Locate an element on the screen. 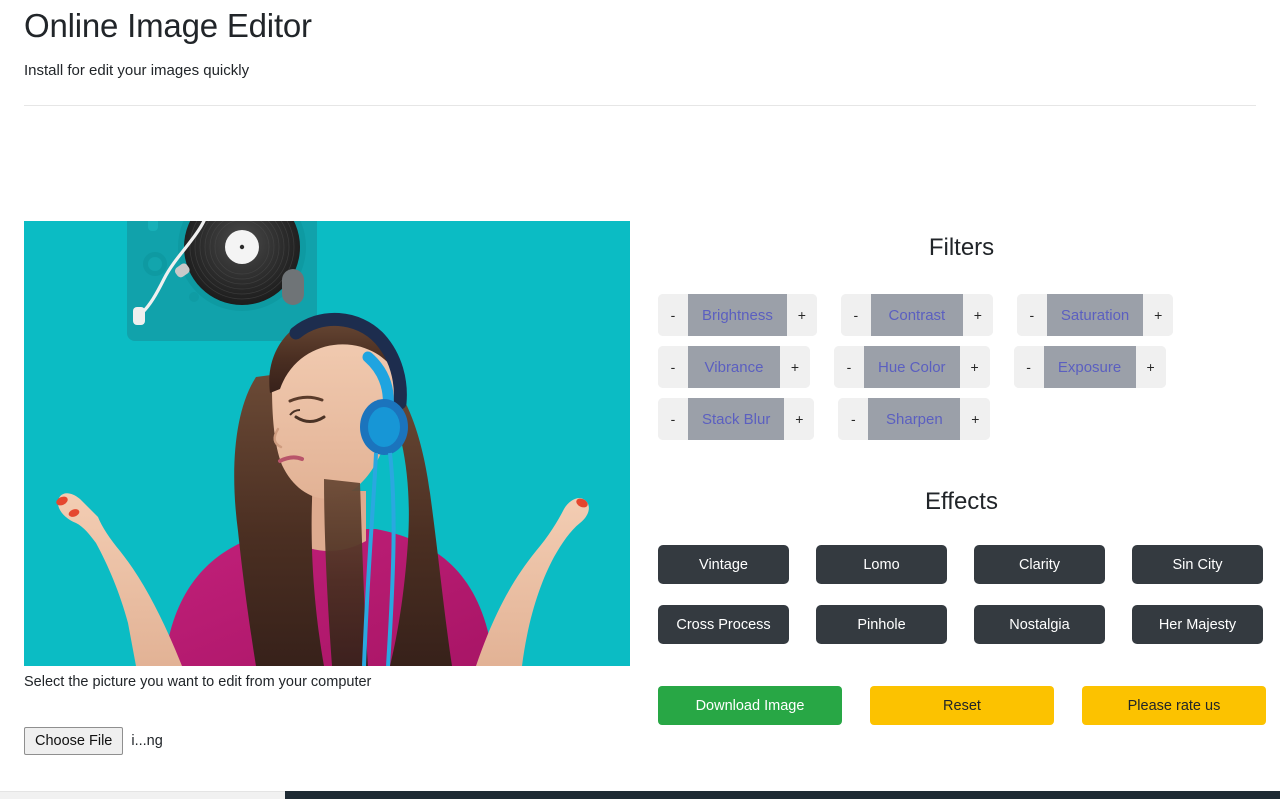 The image size is (1280, 800). stack-blur-label: Stack Blur is located at coordinates (736, 419).